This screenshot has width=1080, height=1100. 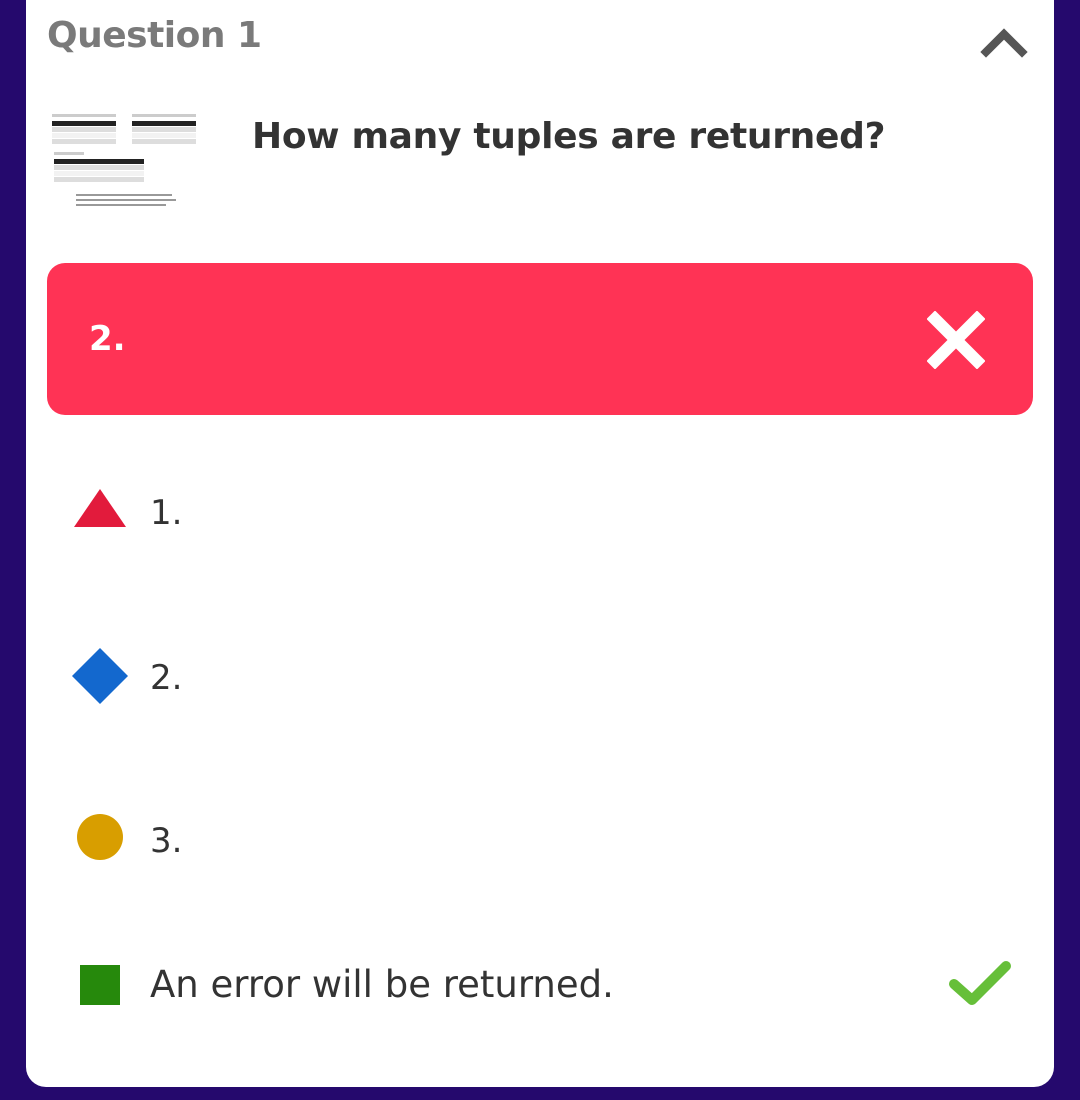 I want to click on question-number: Question 1, so click(x=154, y=35).